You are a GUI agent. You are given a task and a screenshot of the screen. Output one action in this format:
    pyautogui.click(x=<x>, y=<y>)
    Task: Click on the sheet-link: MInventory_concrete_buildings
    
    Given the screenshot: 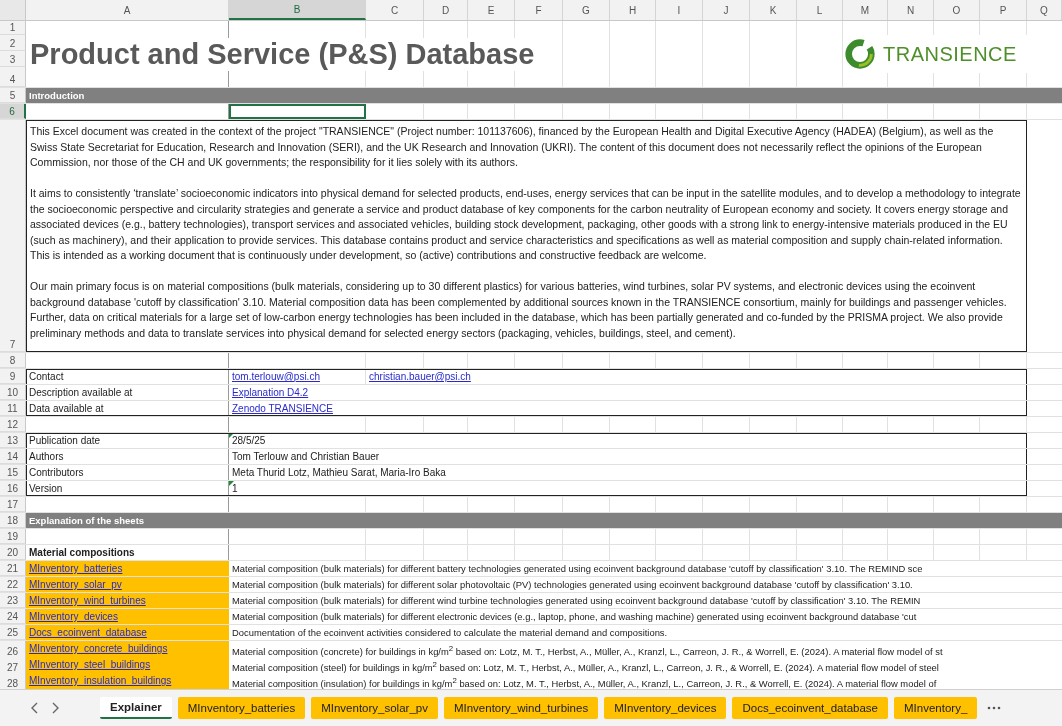 What is the action you would take?
    pyautogui.click(x=98, y=648)
    